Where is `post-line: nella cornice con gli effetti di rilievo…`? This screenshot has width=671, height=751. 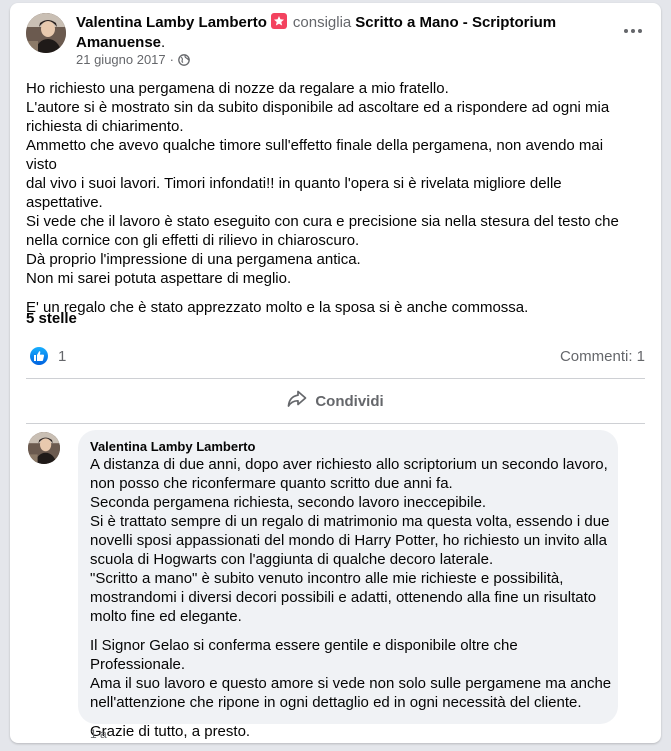 post-line: nella cornice con gli effetti di rilievo… is located at coordinates (193, 240).